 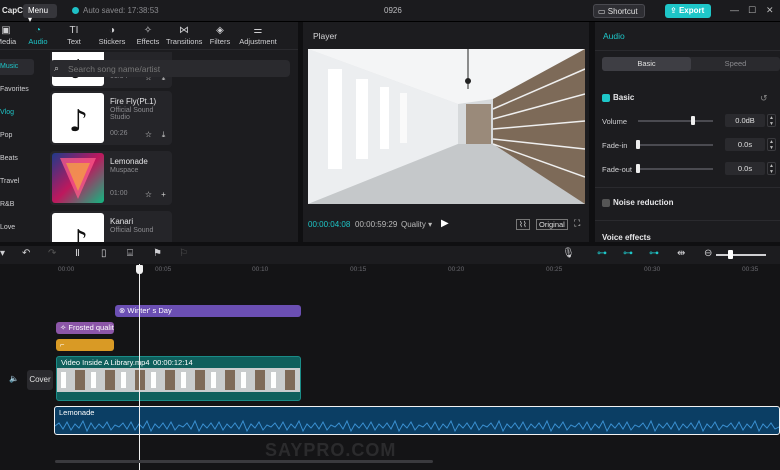 I want to click on fullscreen-icon: ⛶, so click(x=577, y=223).